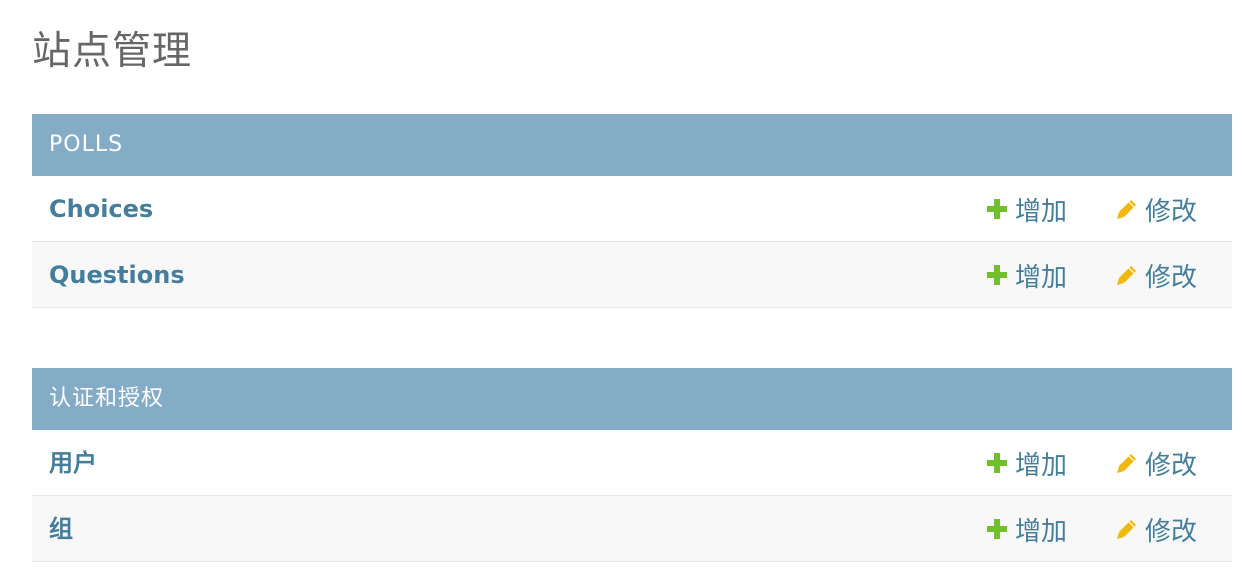  I want to click on module-header: POLLS, so click(632, 145).